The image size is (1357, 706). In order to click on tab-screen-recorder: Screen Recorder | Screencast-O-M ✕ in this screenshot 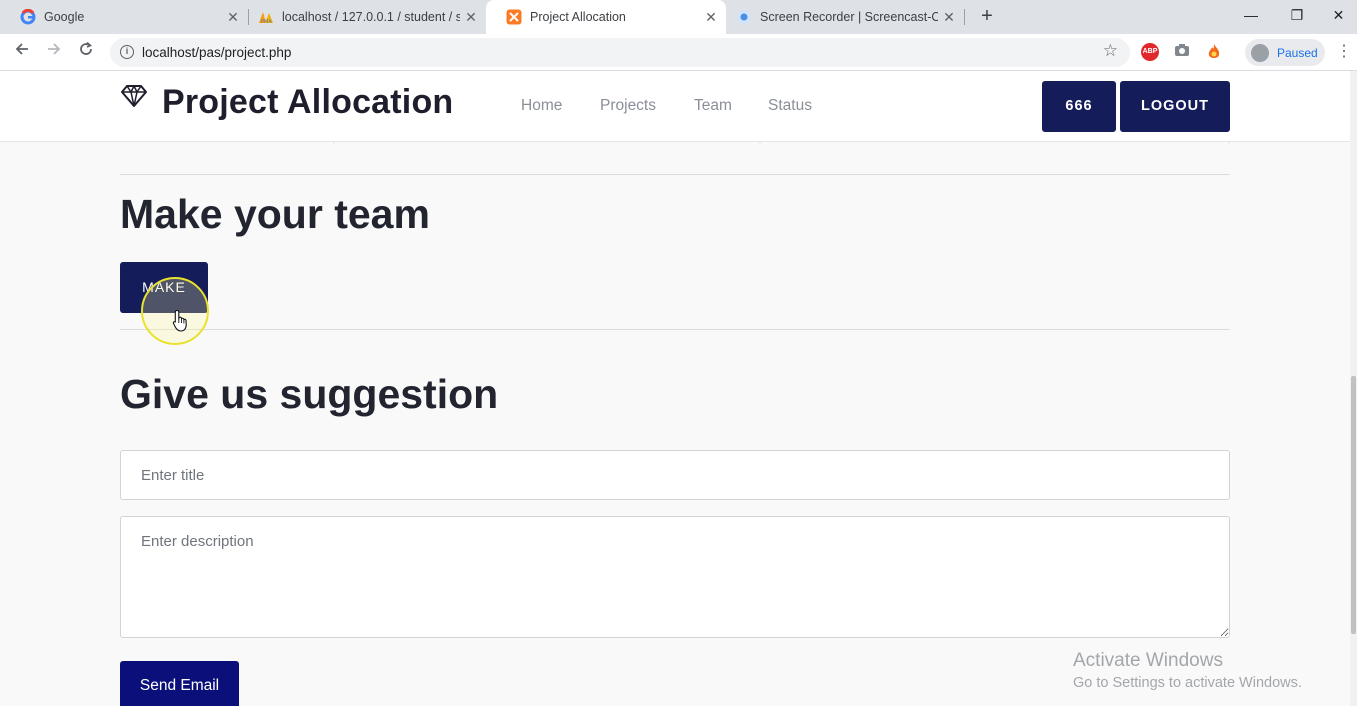, I will do `click(840, 17)`.